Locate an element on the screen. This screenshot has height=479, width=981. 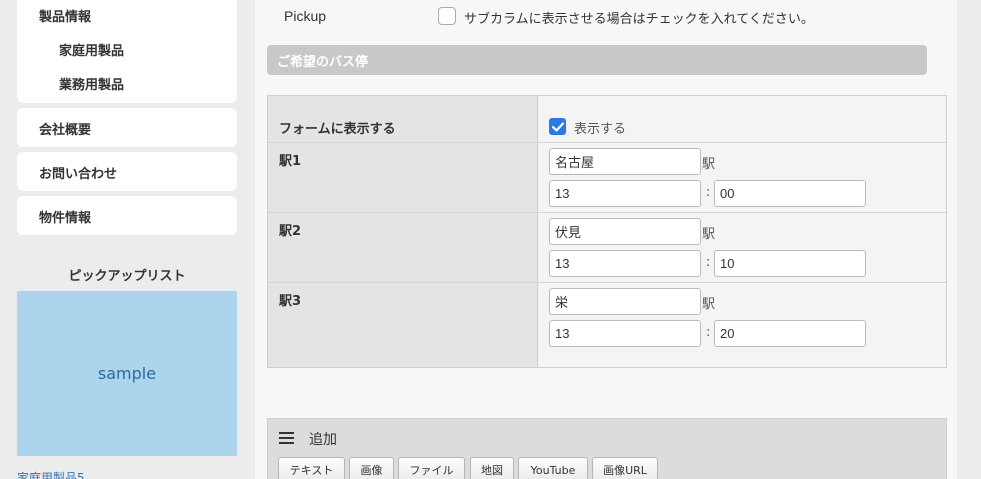
section-header: ご希望のバス停 is located at coordinates (597, 60).